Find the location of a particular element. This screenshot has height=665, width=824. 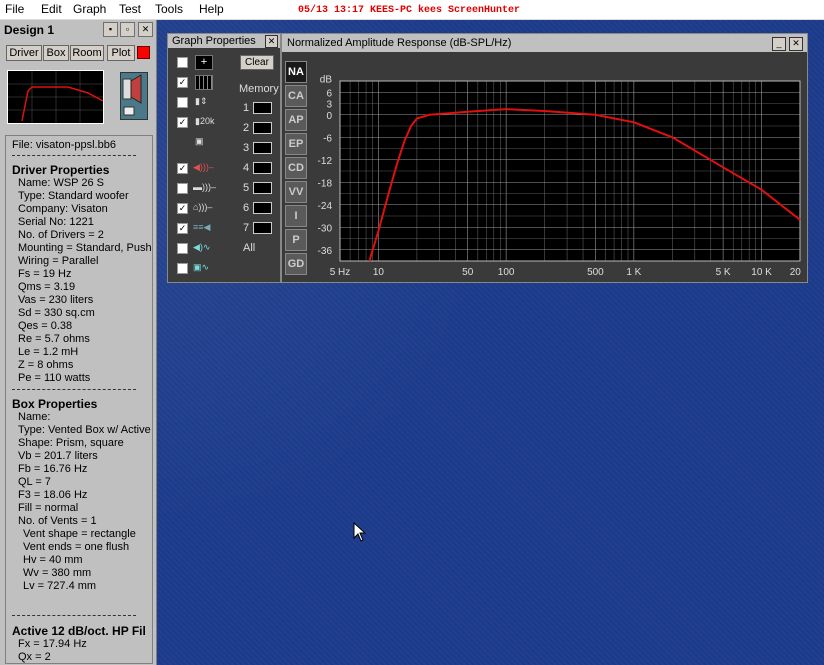

combined-response-icon: ◀)∿ is located at coordinates (204, 247).